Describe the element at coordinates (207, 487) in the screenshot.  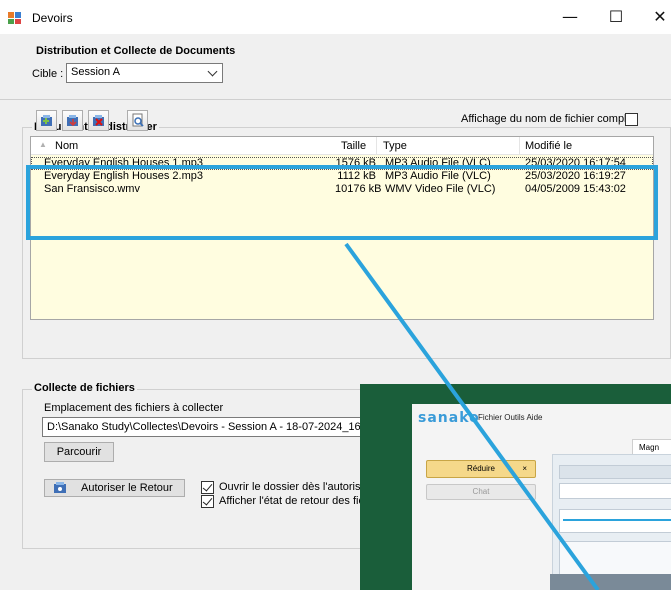
I see `open-folder-checkbox` at that location.